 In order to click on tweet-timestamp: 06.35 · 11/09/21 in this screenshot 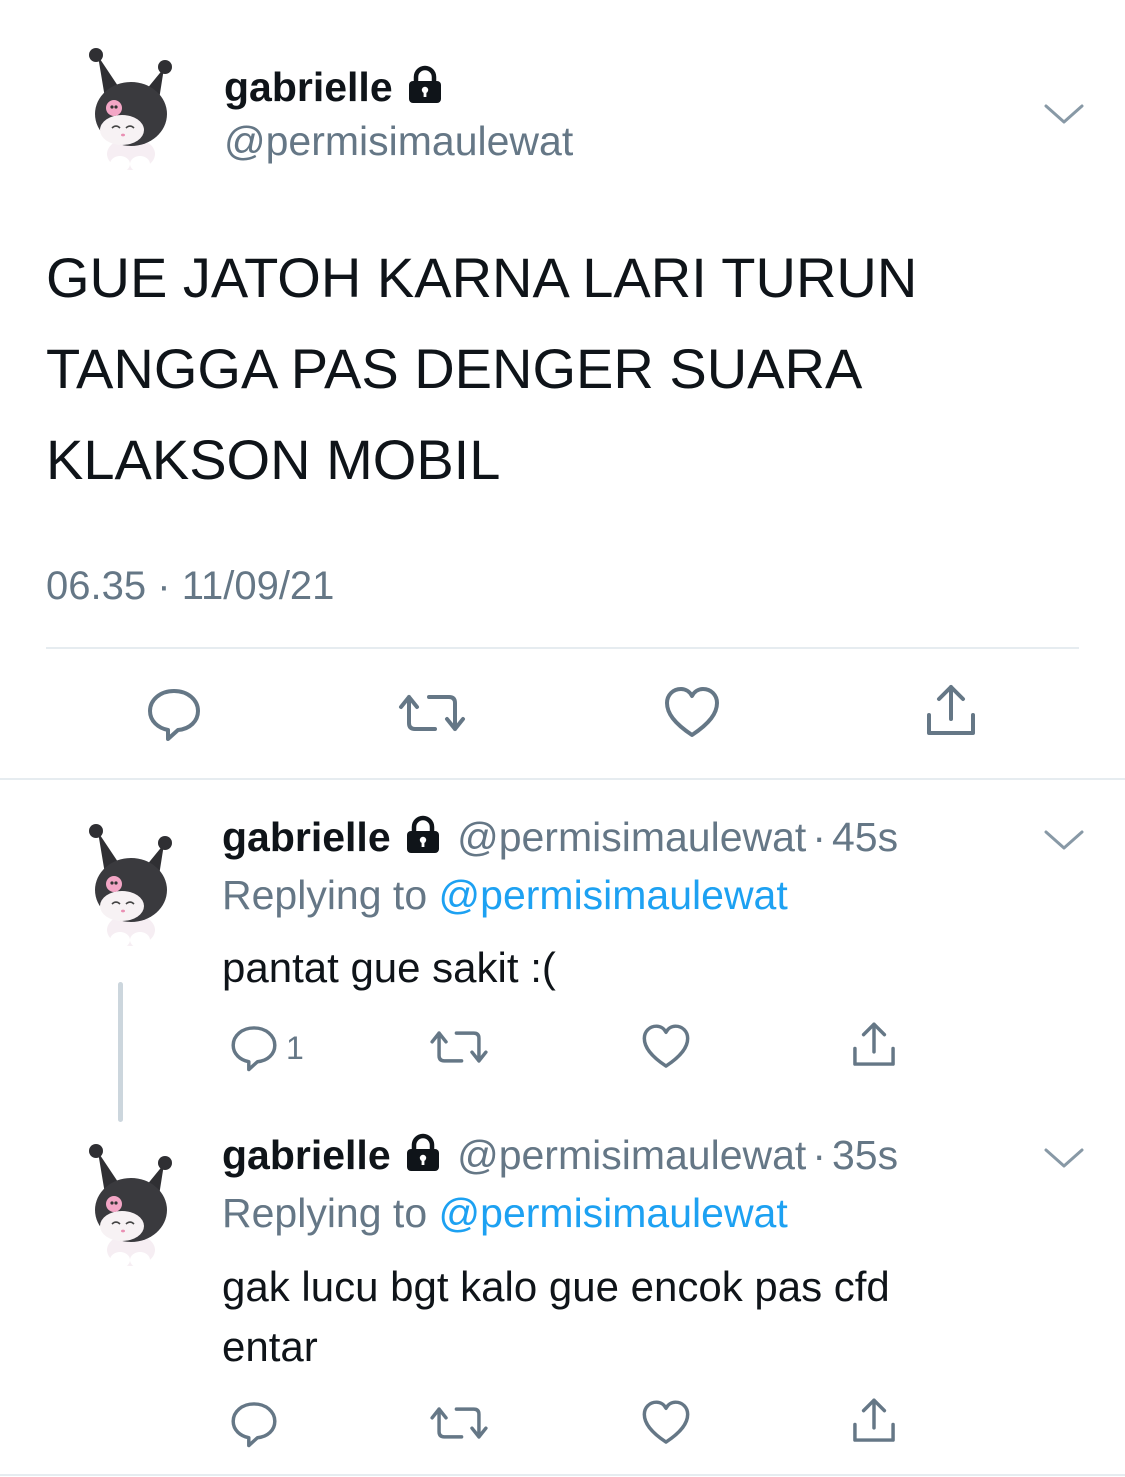, I will do `click(190, 586)`.